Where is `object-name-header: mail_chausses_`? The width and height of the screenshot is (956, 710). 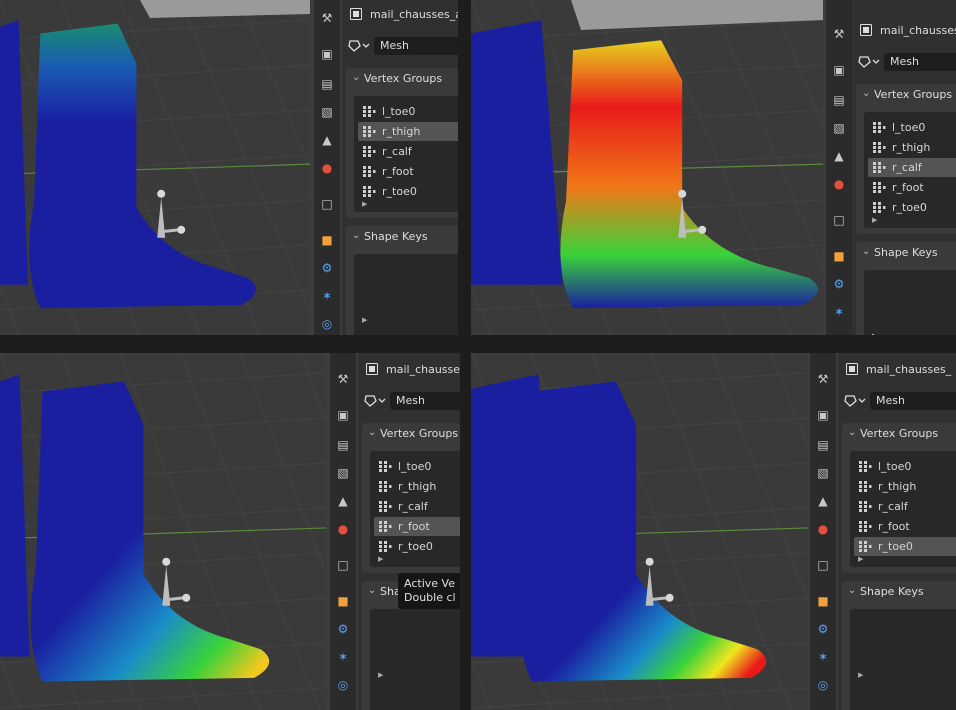 object-name-header: mail_chausses_ is located at coordinates (897, 370).